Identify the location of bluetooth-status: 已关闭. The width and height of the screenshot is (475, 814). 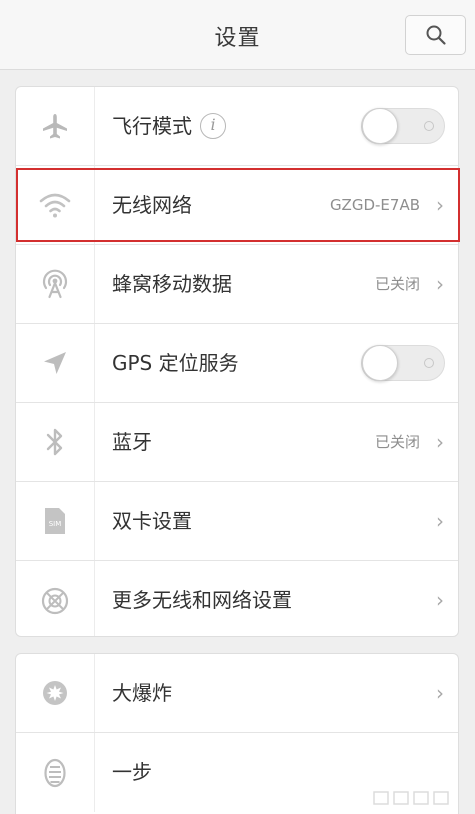
(397, 442).